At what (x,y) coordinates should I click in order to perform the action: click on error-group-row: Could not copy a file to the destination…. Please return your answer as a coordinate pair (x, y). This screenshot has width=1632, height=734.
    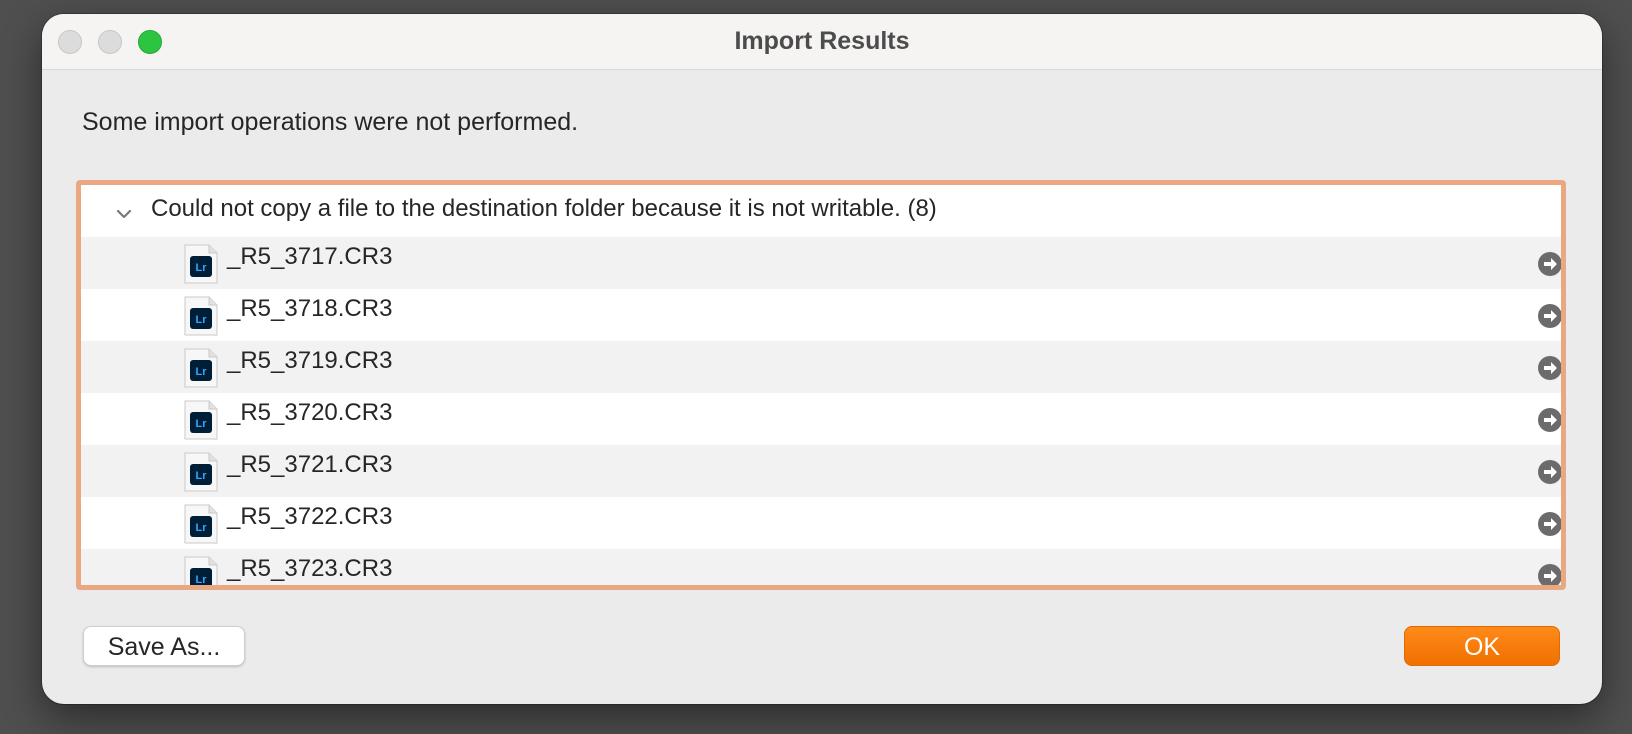
    Looking at the image, I should click on (821, 211).